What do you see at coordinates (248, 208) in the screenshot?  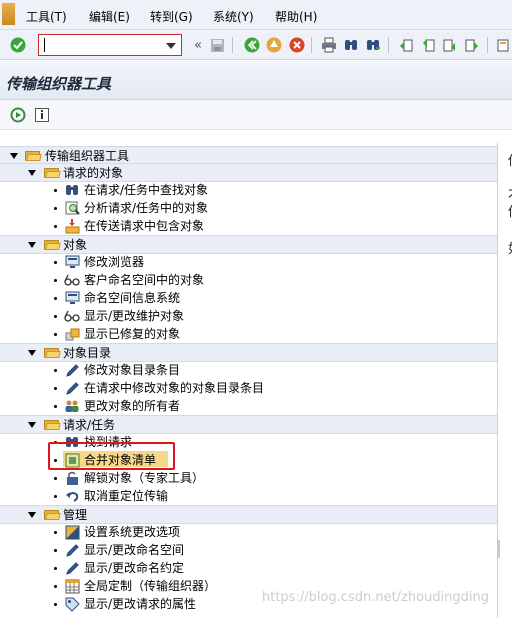 I see `tree-item: 分析请求/任务中的对象` at bounding box center [248, 208].